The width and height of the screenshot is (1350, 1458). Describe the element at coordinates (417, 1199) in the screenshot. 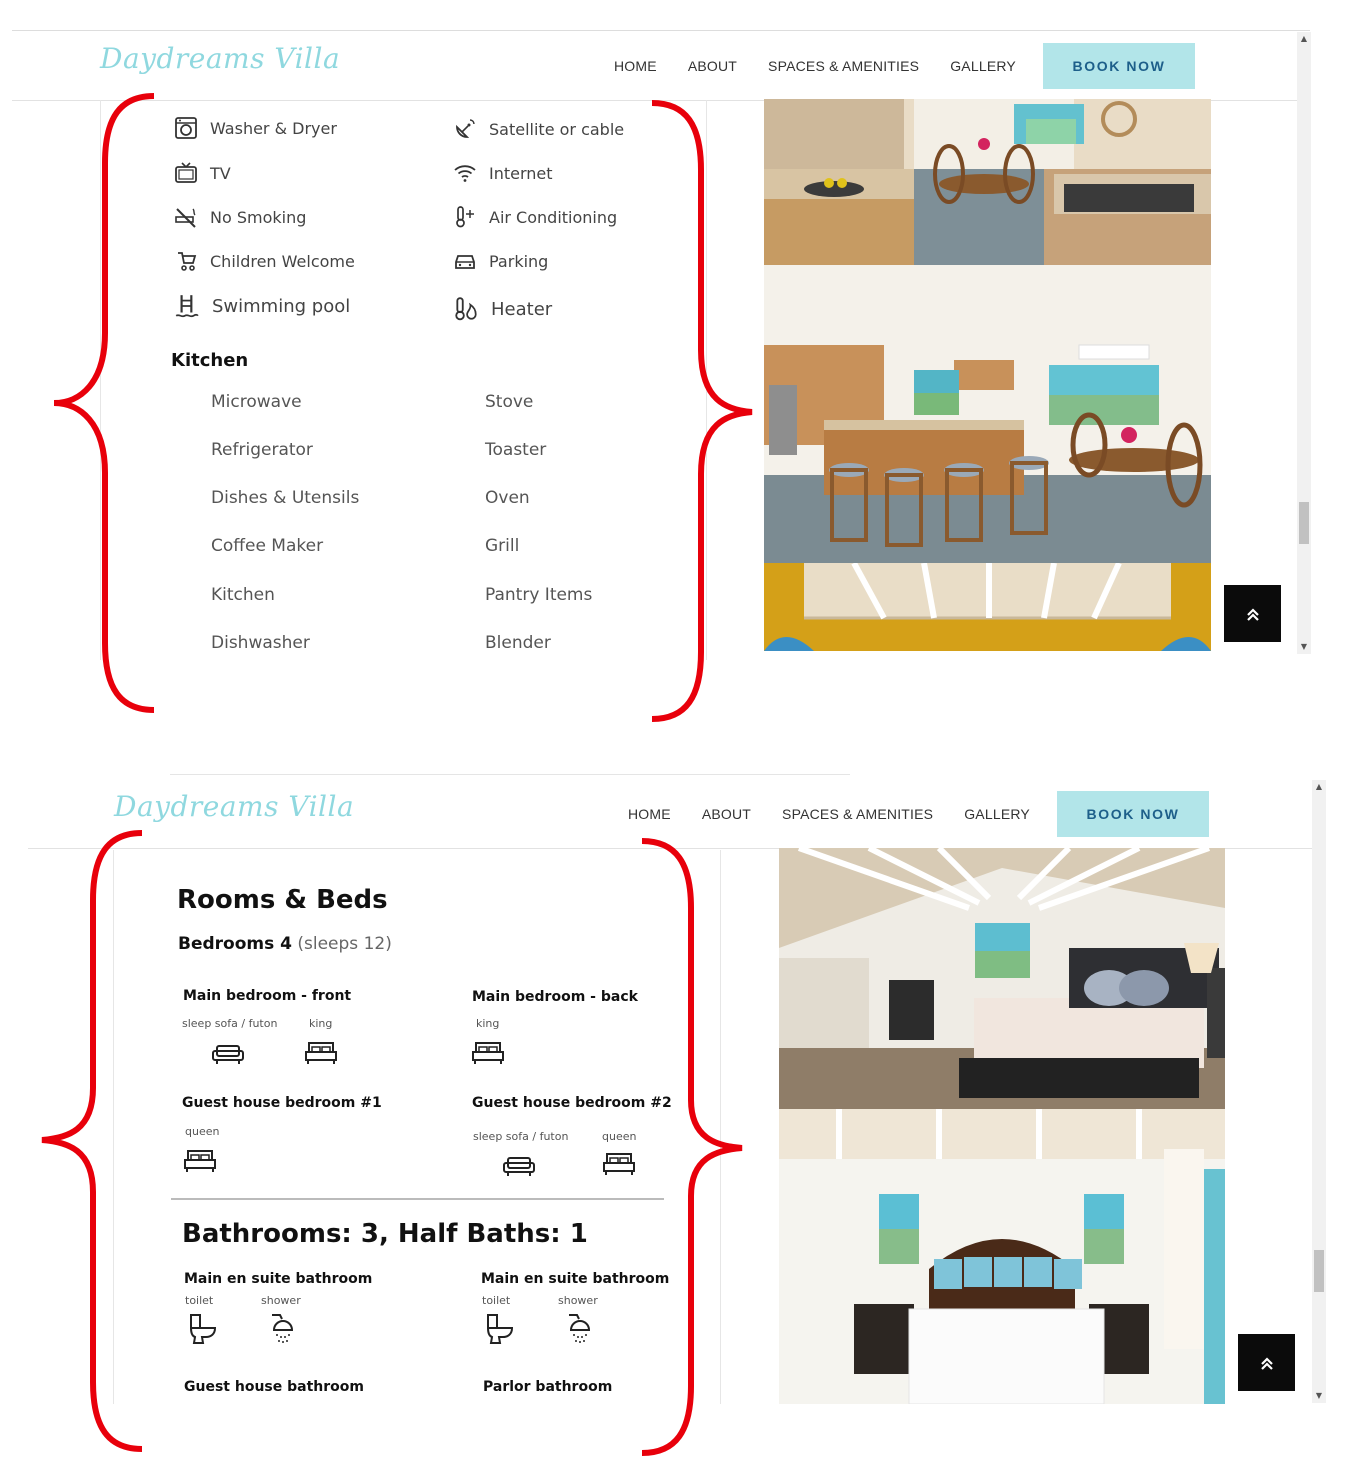

I see `section-divider` at that location.